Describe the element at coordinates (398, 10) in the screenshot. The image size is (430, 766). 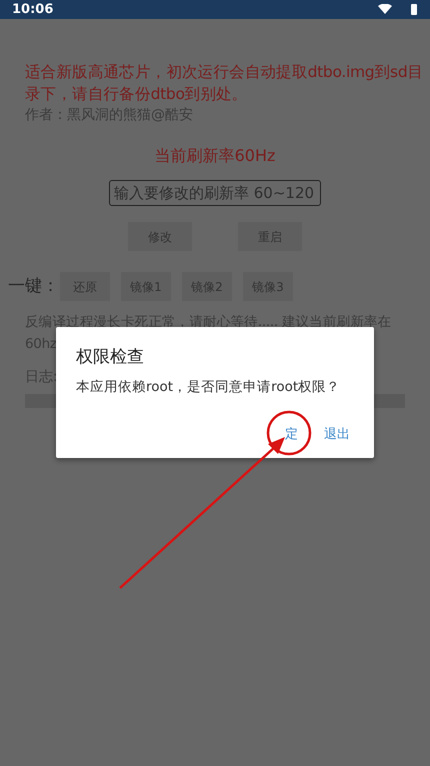
I see `wifi-battery-icon` at that location.